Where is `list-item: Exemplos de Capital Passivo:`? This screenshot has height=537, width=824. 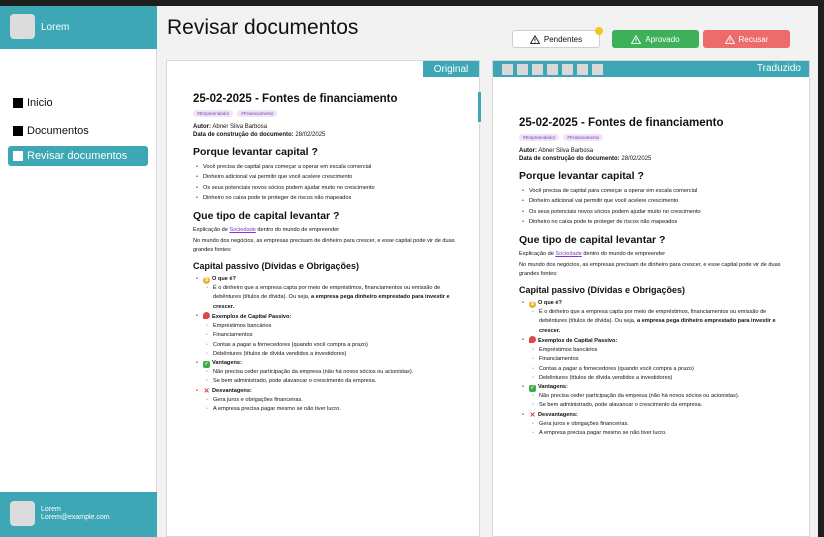 list-item: Exemplos de Capital Passivo: is located at coordinates (655, 340).